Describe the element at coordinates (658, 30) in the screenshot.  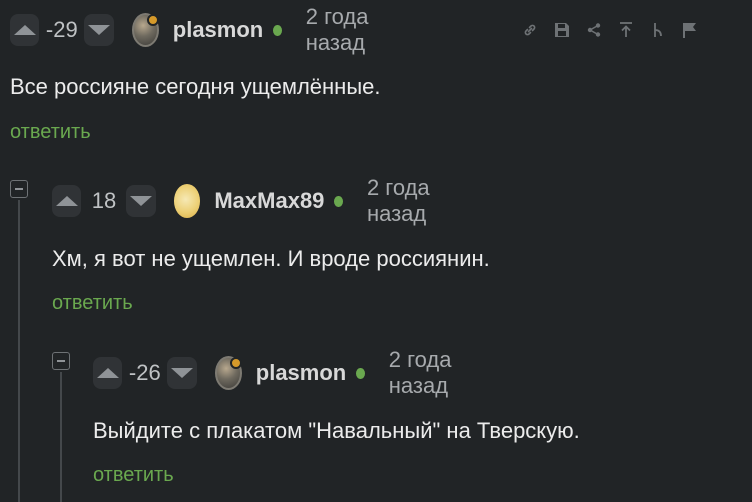
I see `branch-icon` at that location.